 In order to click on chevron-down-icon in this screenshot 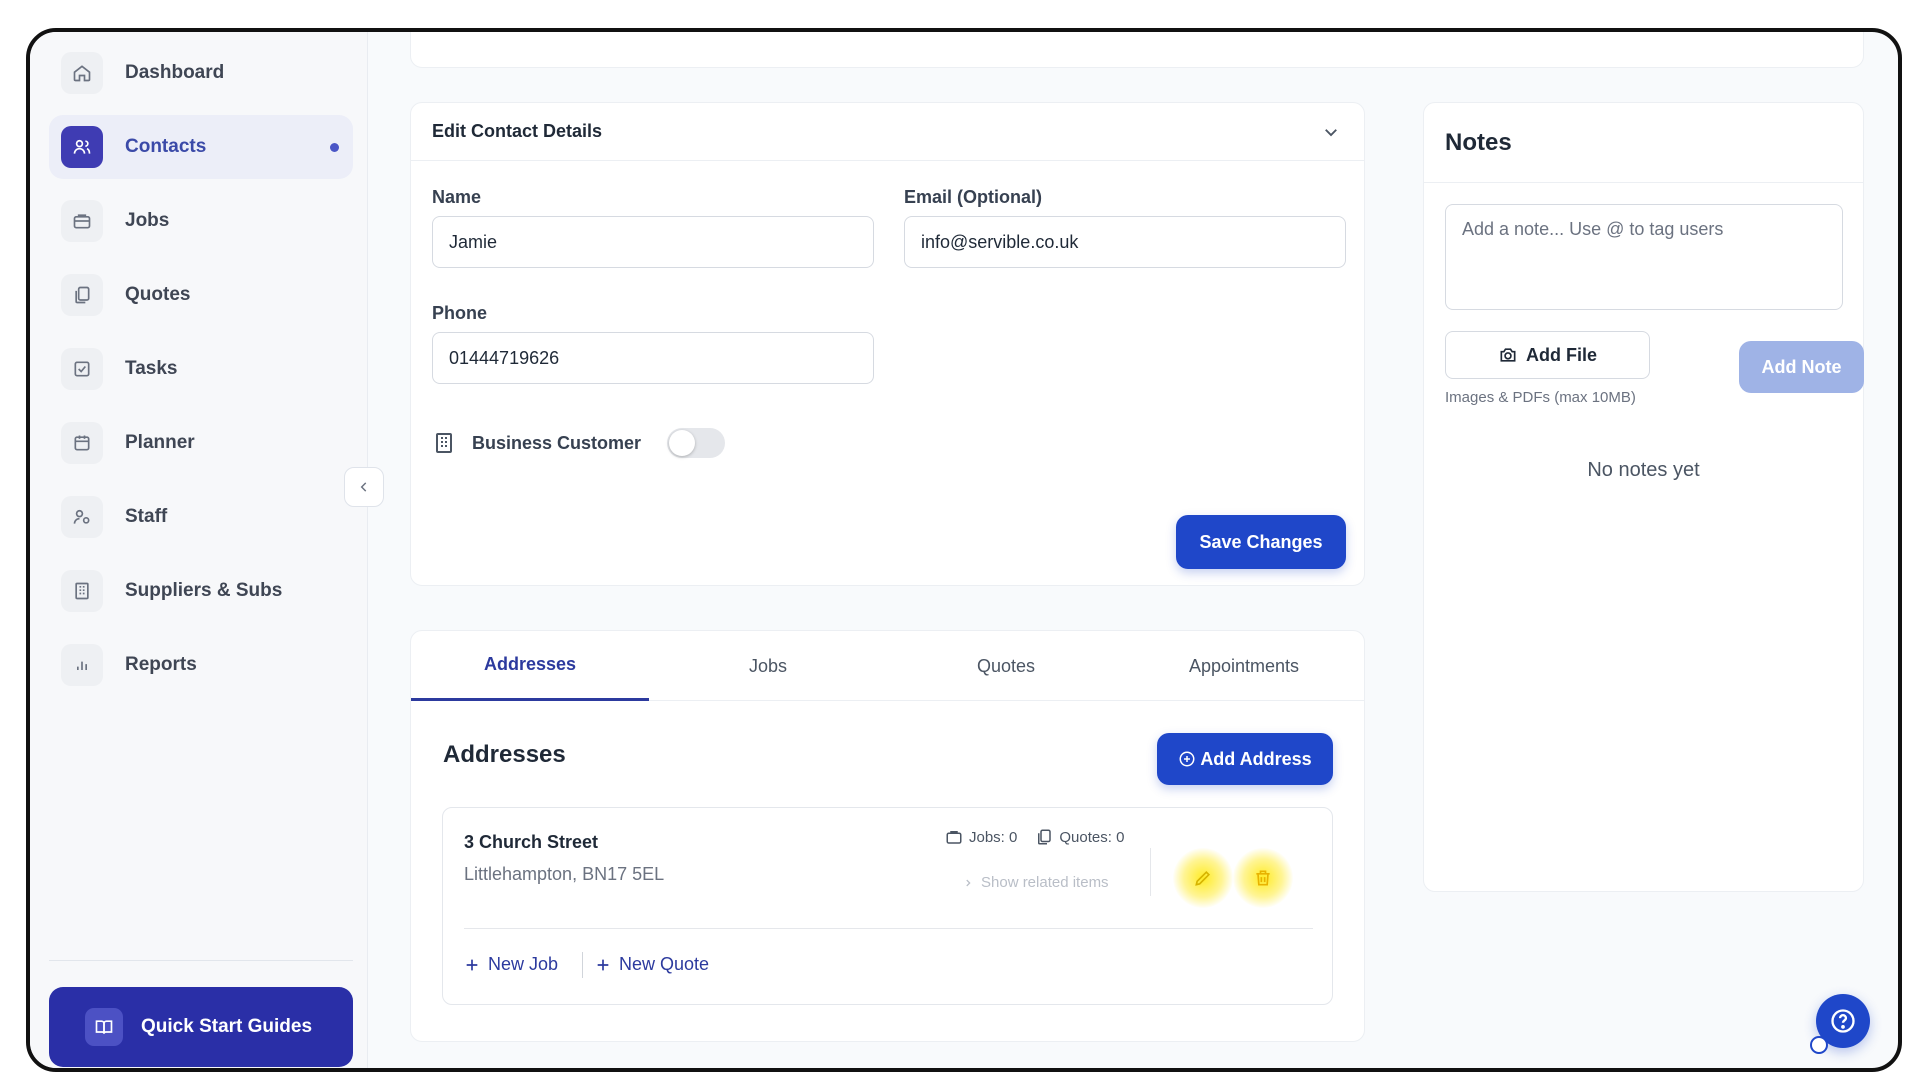, I will do `click(1331, 132)`.